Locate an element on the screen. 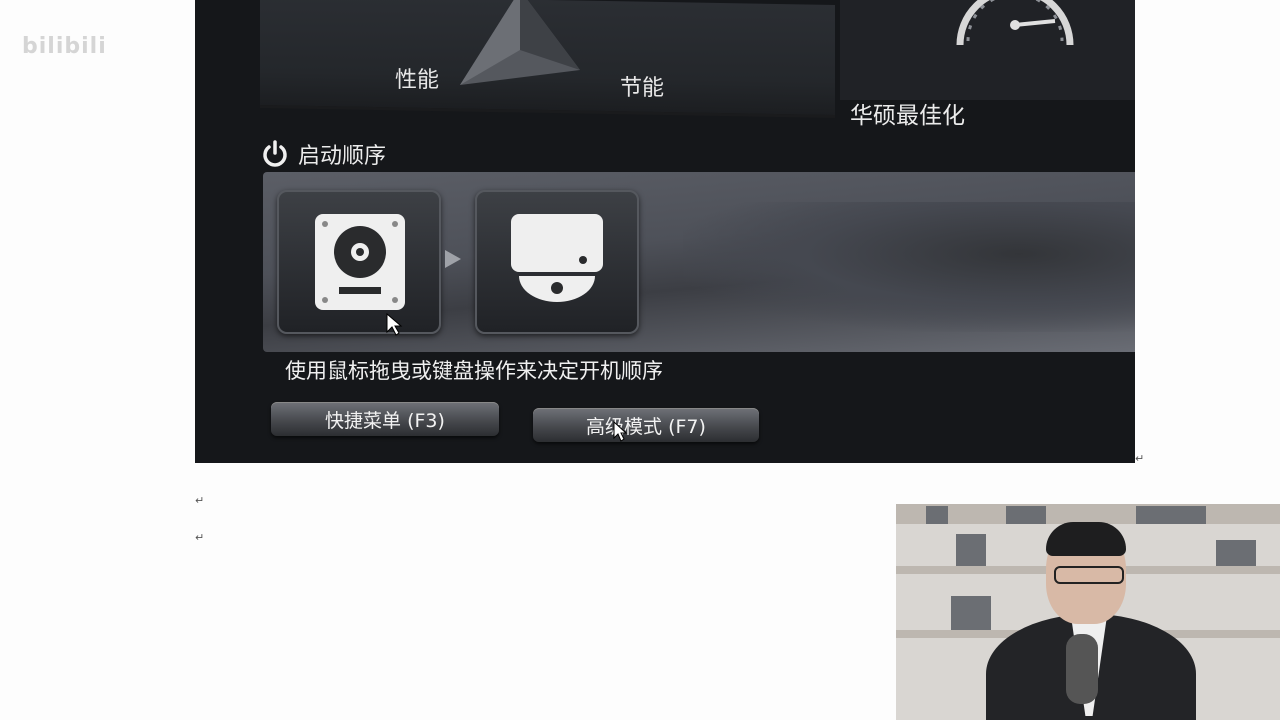 The height and width of the screenshot is (720, 1280). hdd-icon is located at coordinates (360, 262).